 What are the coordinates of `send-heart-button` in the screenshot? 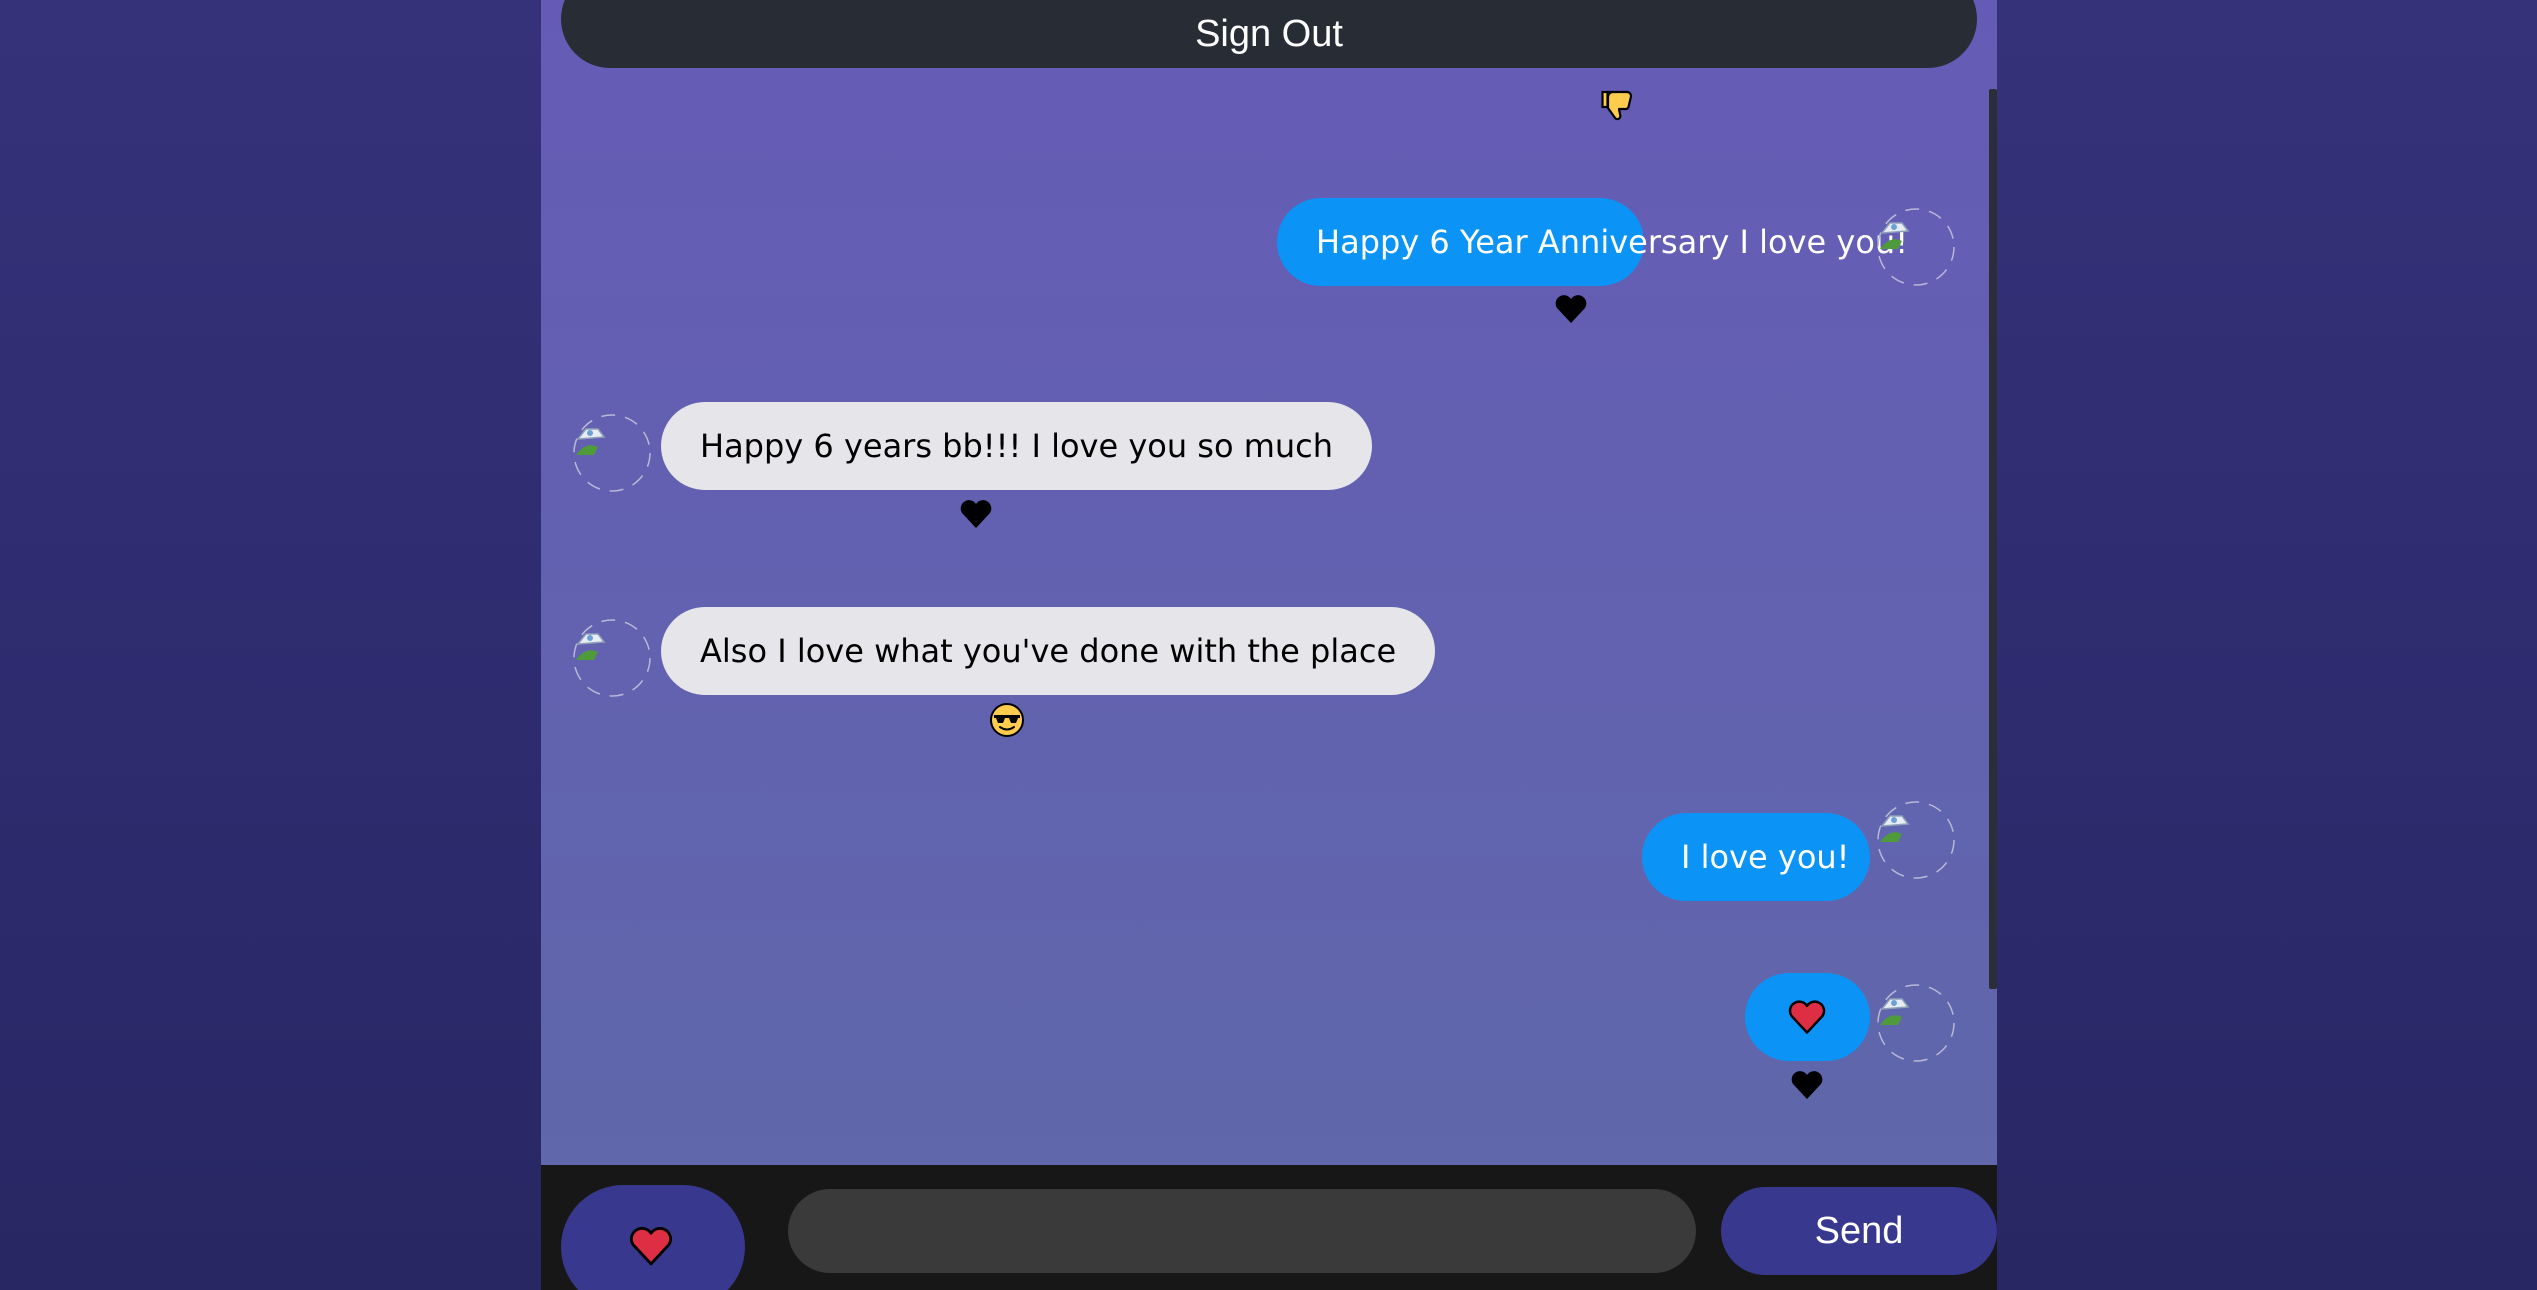 It's located at (653, 1237).